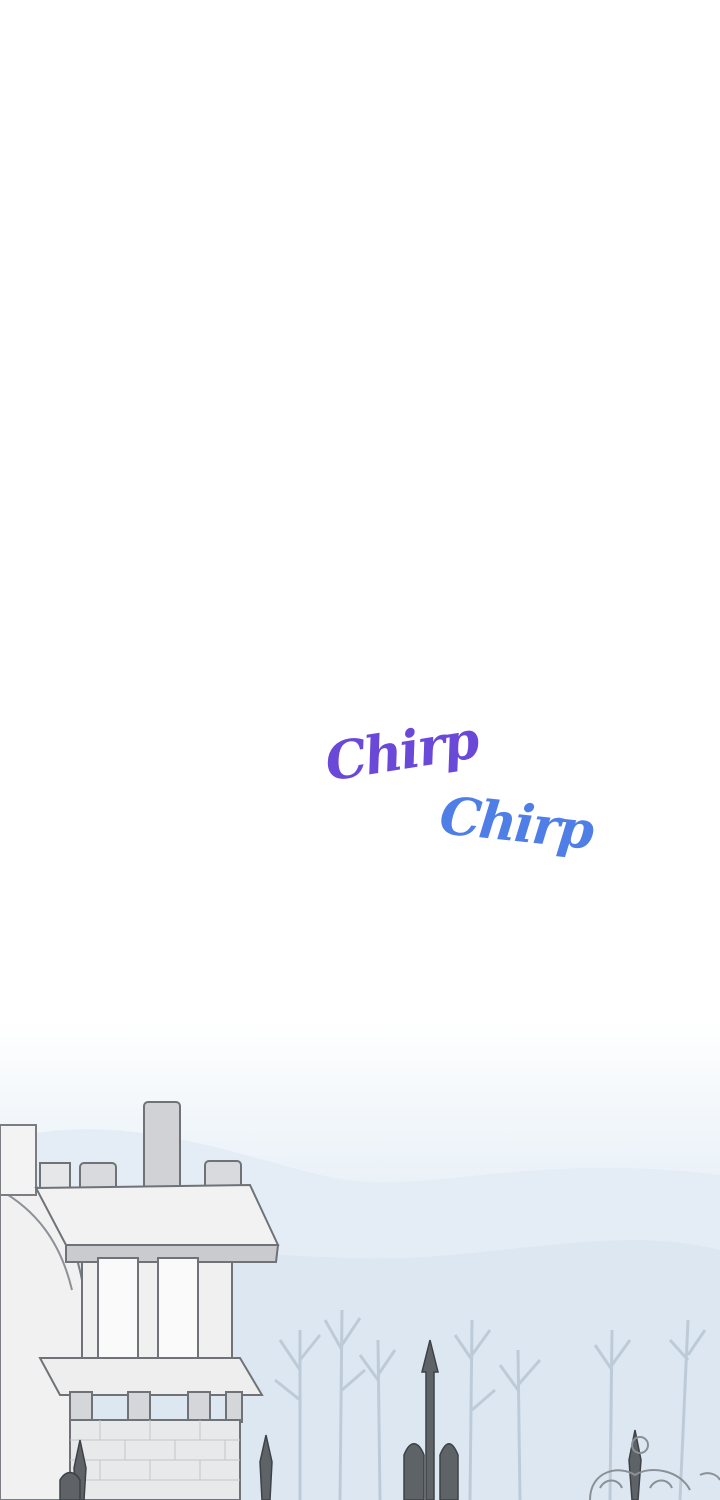 This screenshot has width=720, height=1500. What do you see at coordinates (18, 1160) in the screenshot?
I see `chimney-left` at bounding box center [18, 1160].